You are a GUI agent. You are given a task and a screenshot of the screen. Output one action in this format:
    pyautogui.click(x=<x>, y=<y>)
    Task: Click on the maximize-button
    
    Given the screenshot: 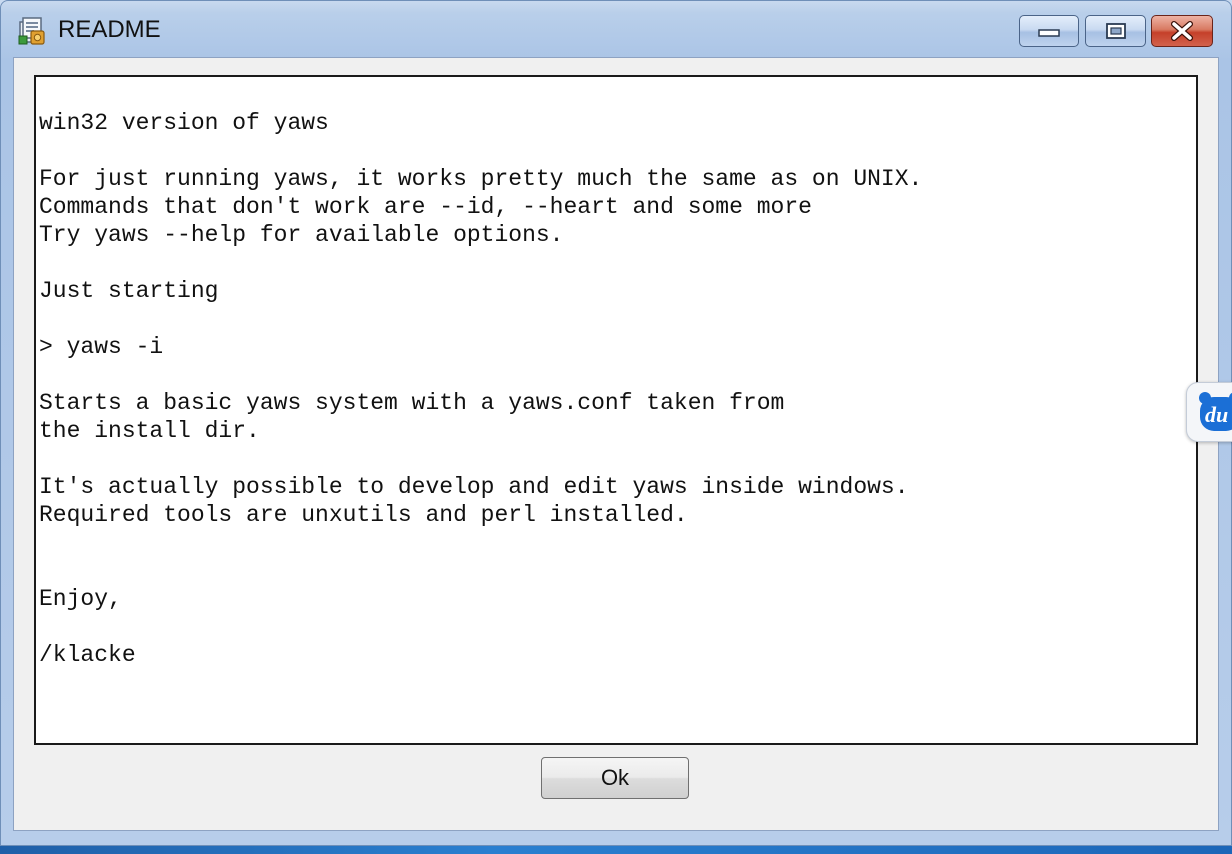 What is the action you would take?
    pyautogui.click(x=1115, y=31)
    